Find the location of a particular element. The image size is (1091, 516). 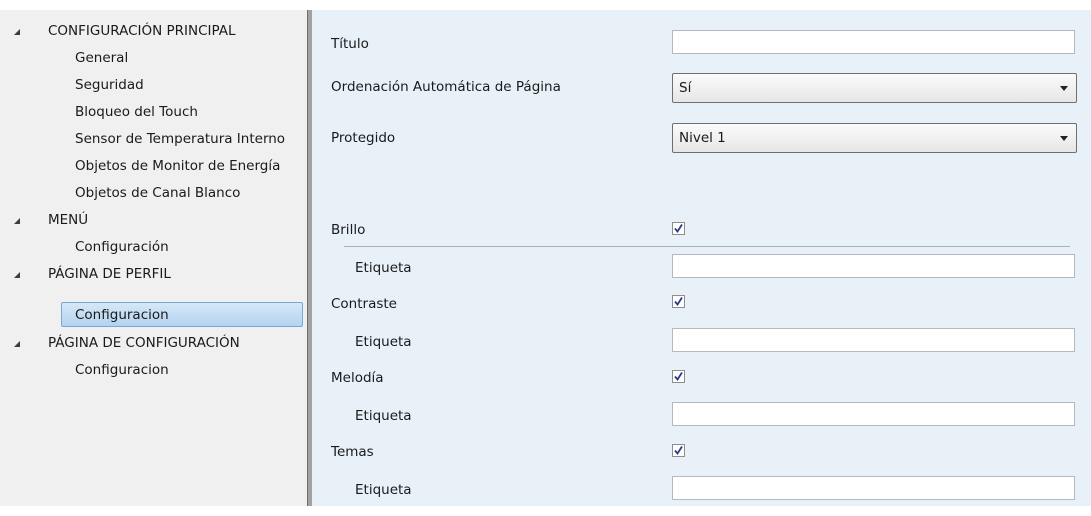

tree-item-sensor-temperatura: Sensor de Temperatura Interno is located at coordinates (153, 139).